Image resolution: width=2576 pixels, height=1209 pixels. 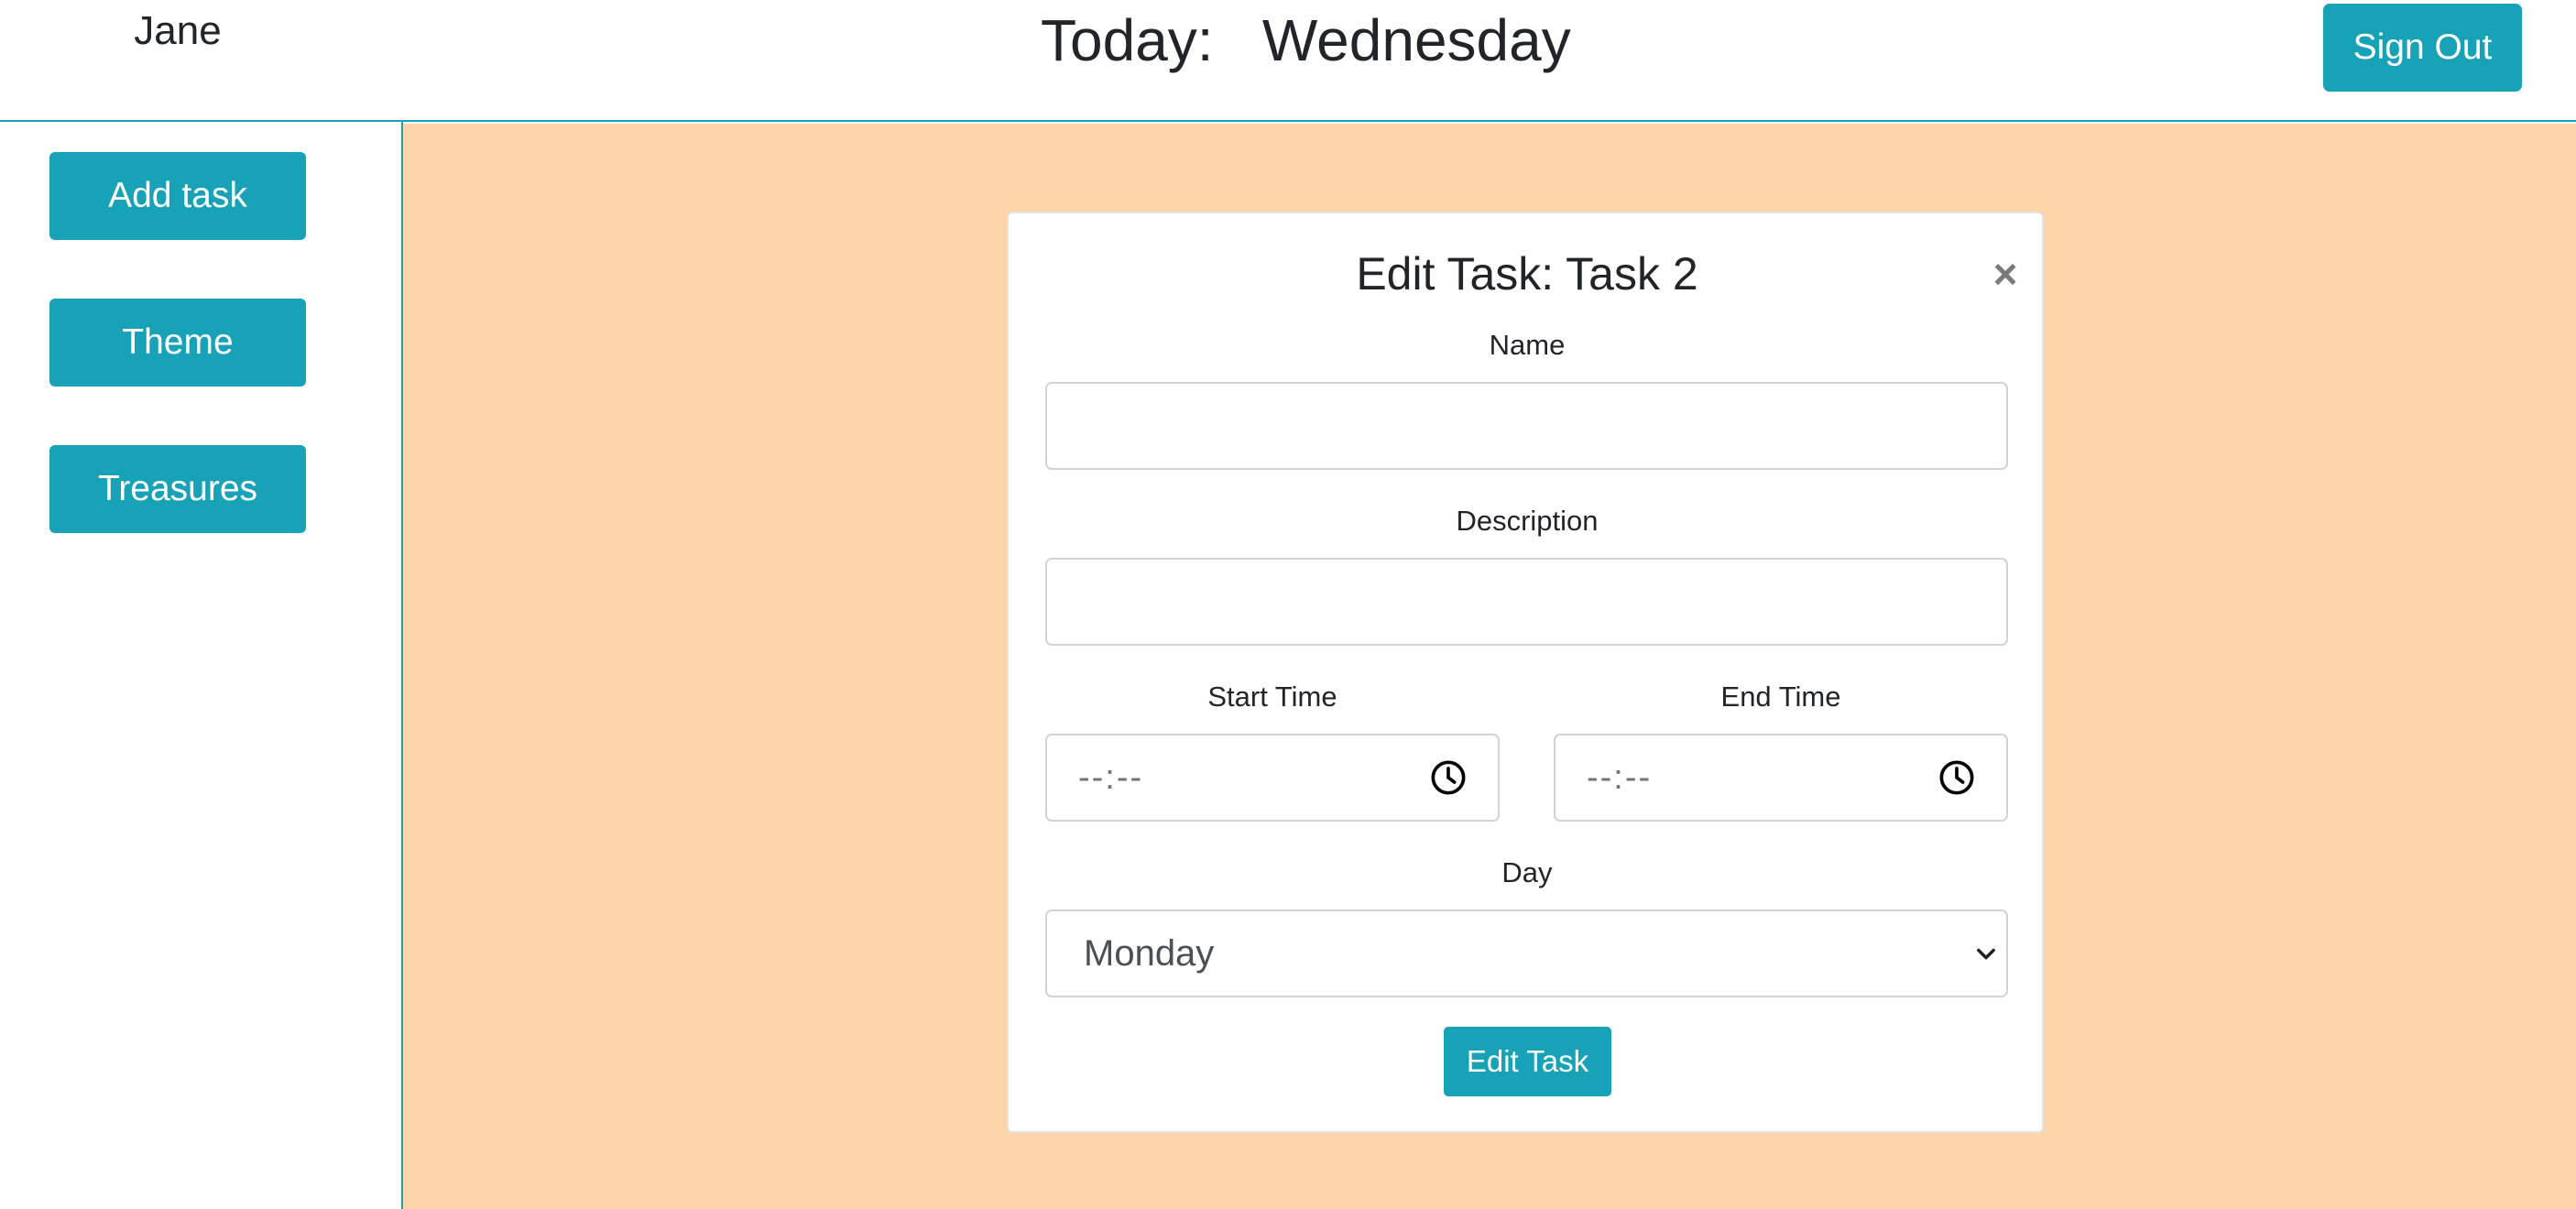 What do you see at coordinates (1781, 697) in the screenshot?
I see `end-time-label: End Time` at bounding box center [1781, 697].